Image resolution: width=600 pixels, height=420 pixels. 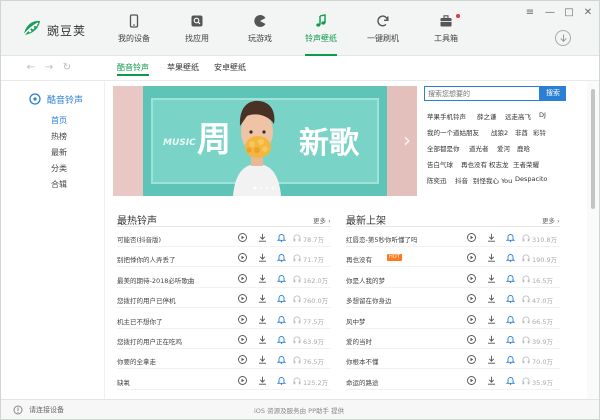 I want to click on minimize-button: —, so click(x=550, y=13).